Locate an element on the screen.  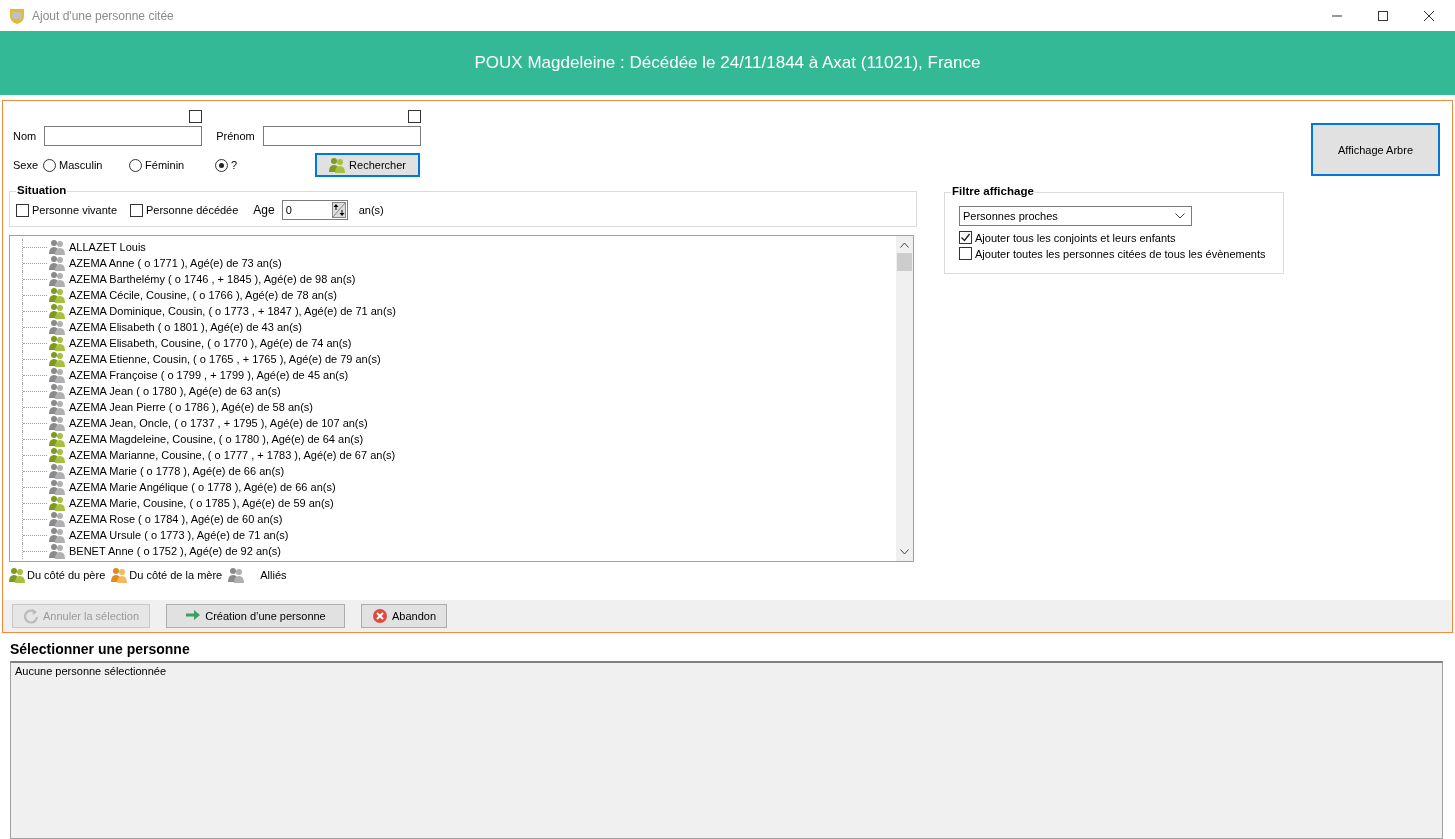
legend-label: Du côté de la mère is located at coordinates (176, 575).